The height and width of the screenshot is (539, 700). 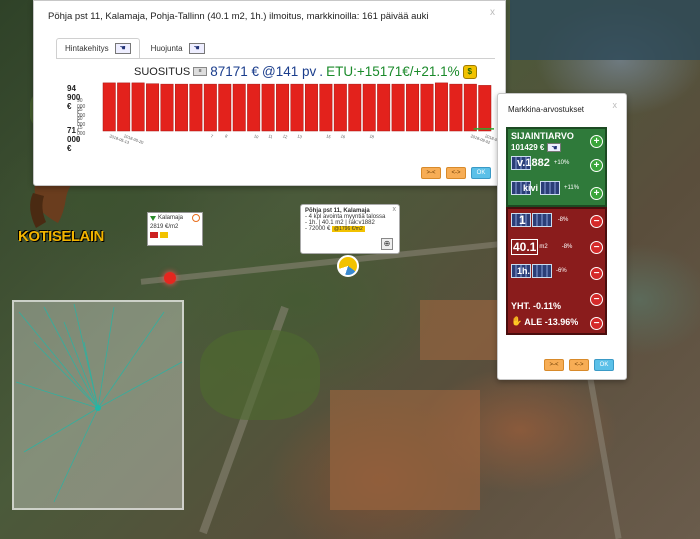 I want to click on discount: ALE -13.96%, so click(x=551, y=321).